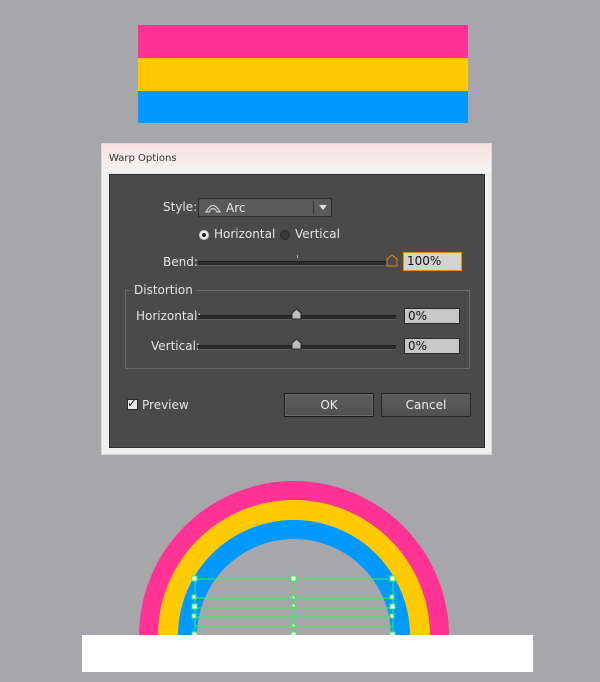  What do you see at coordinates (285, 235) in the screenshot?
I see `vertical-radio` at bounding box center [285, 235].